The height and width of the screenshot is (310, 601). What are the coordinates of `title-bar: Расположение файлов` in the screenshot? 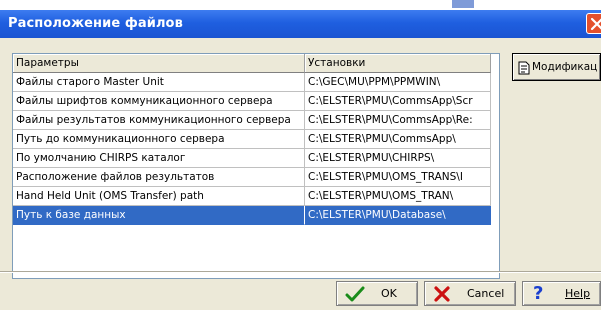 It's located at (300, 24).